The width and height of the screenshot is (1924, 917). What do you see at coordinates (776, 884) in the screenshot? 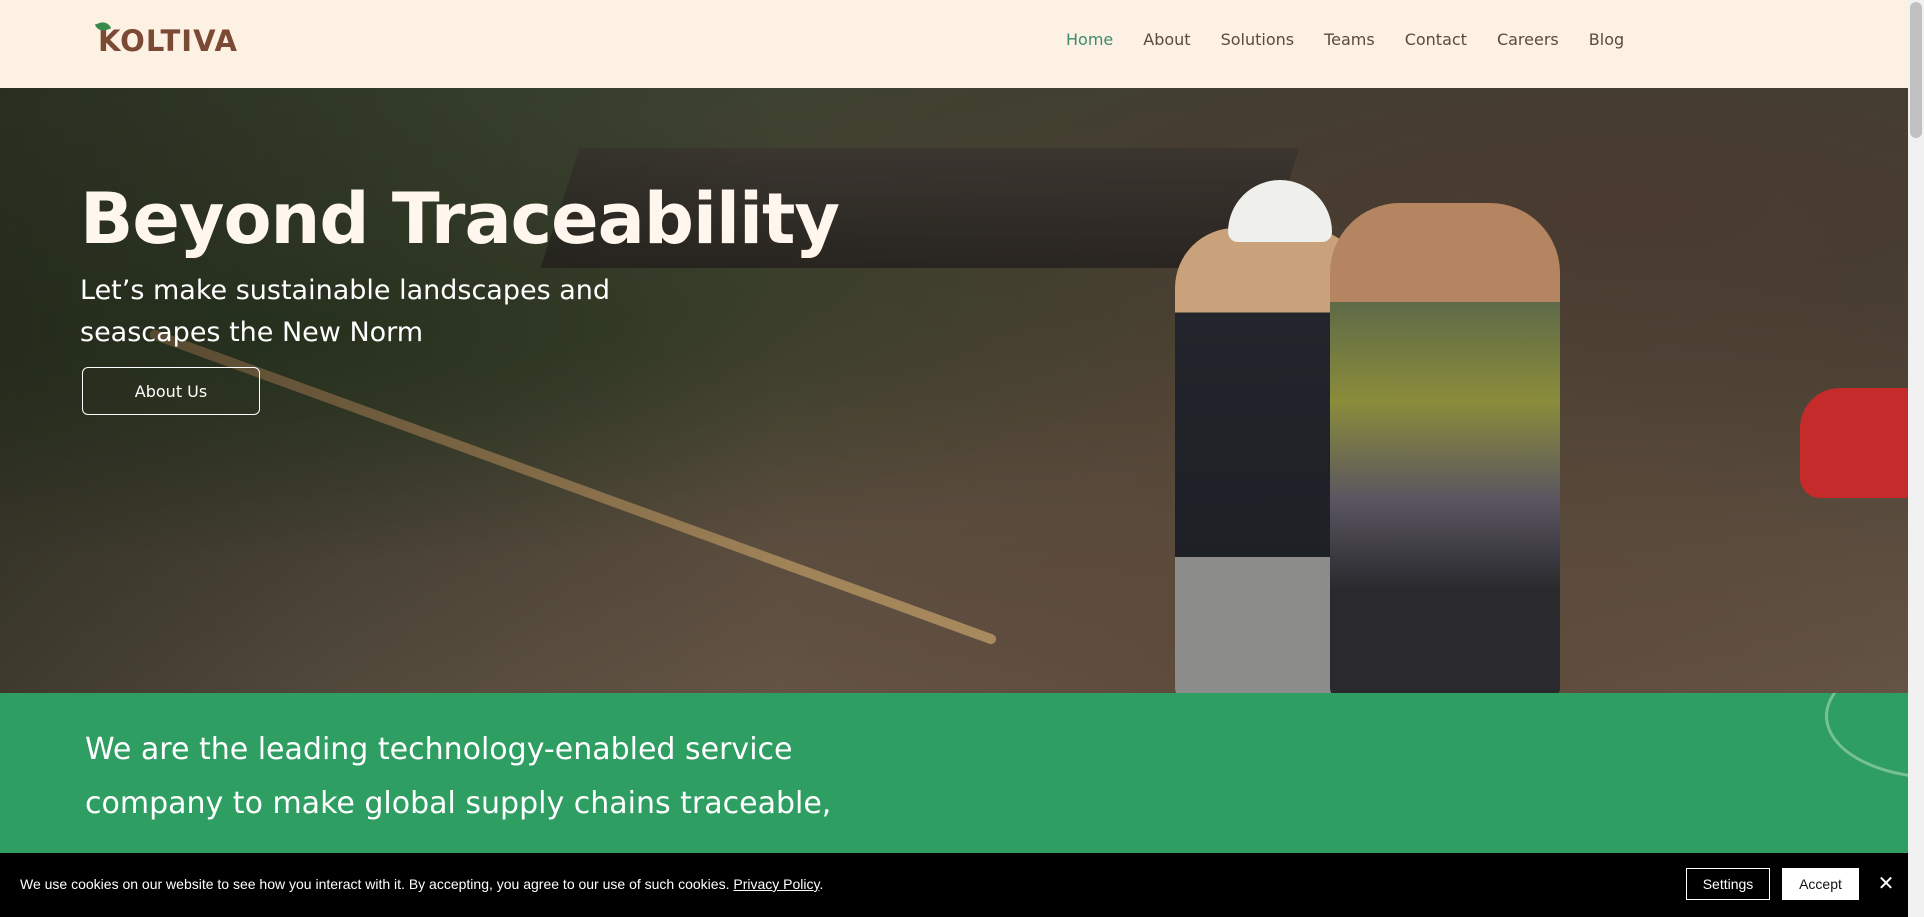
I see `privacy-policy-link: Privacy Policy` at bounding box center [776, 884].